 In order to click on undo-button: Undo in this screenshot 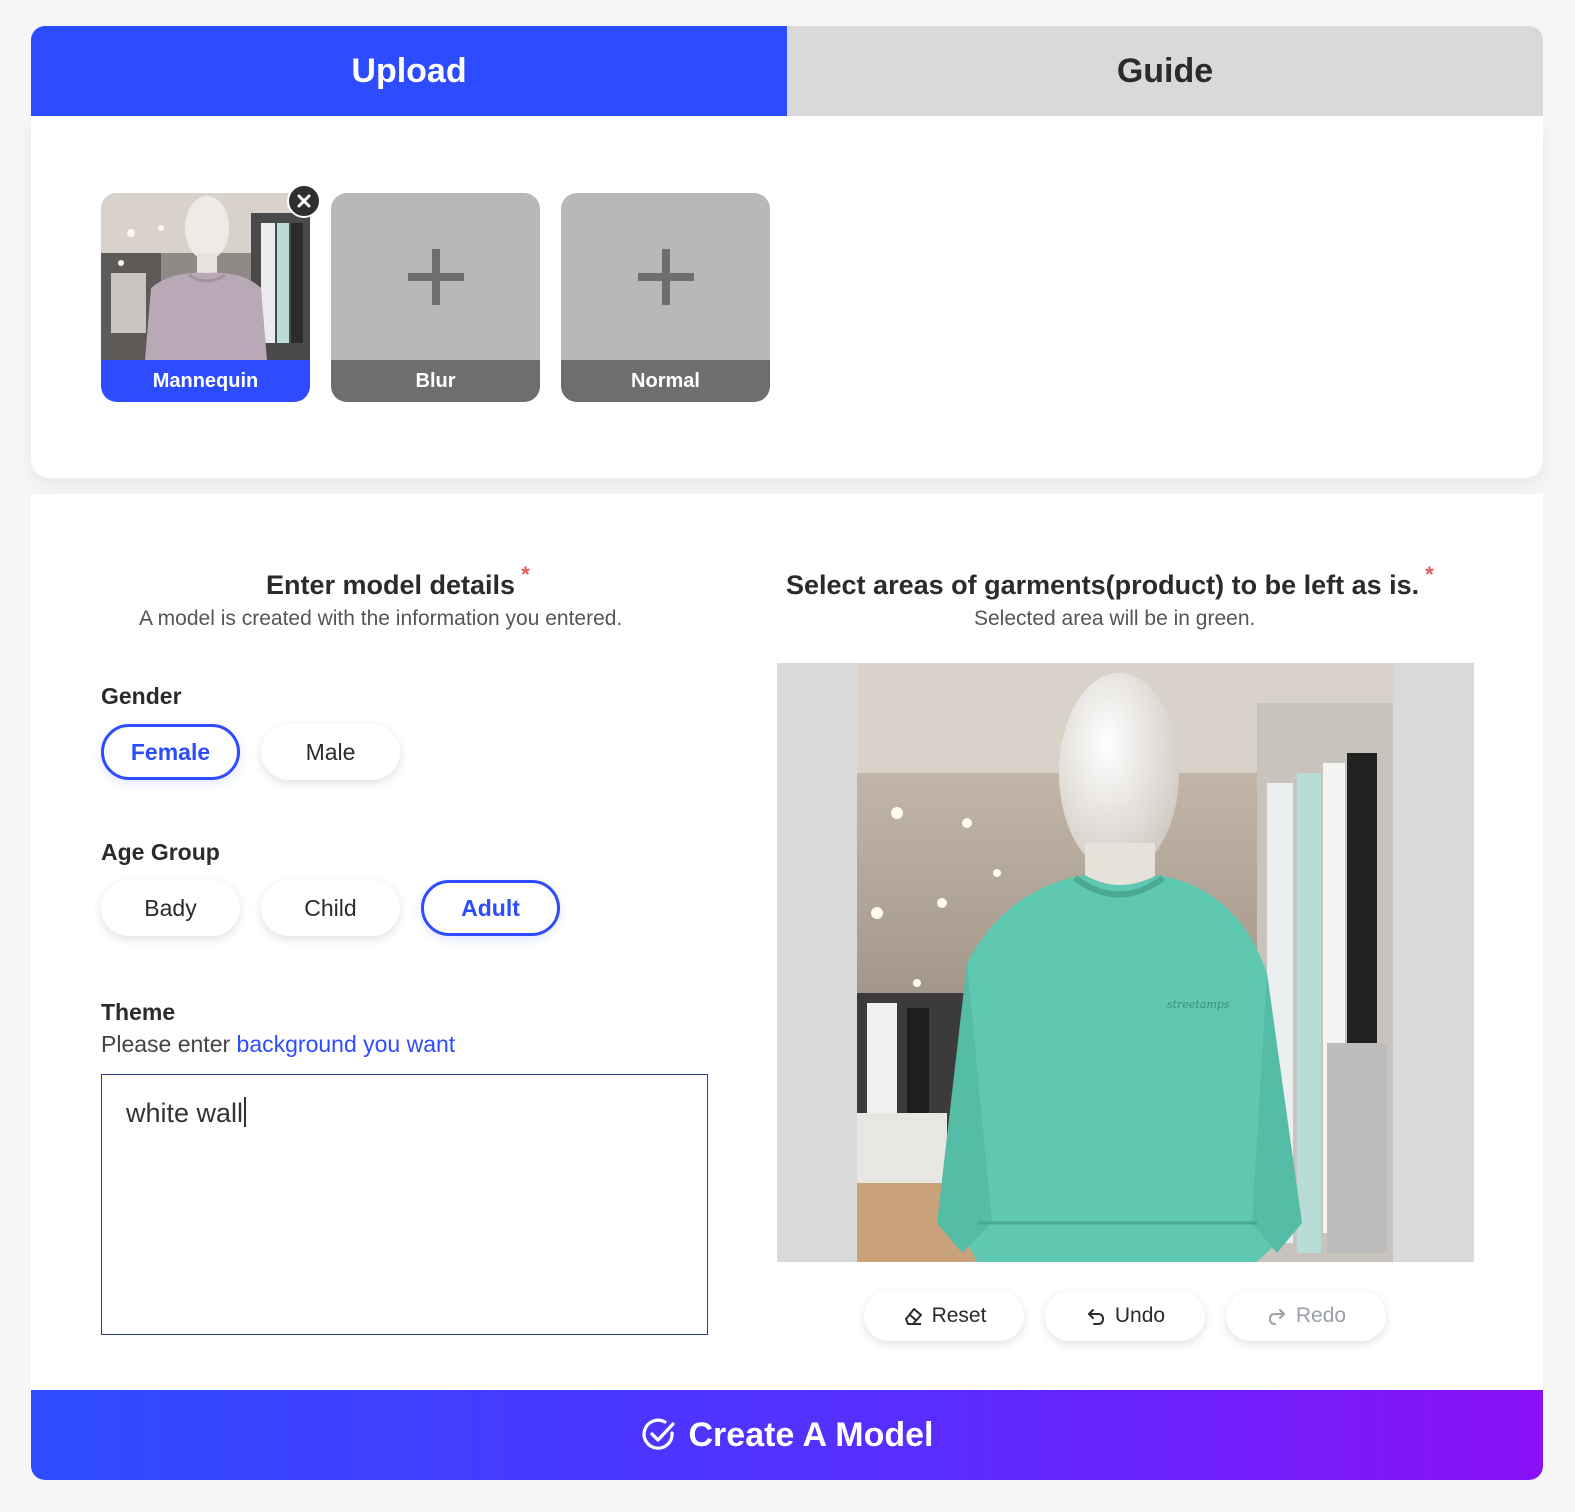, I will do `click(1125, 1316)`.